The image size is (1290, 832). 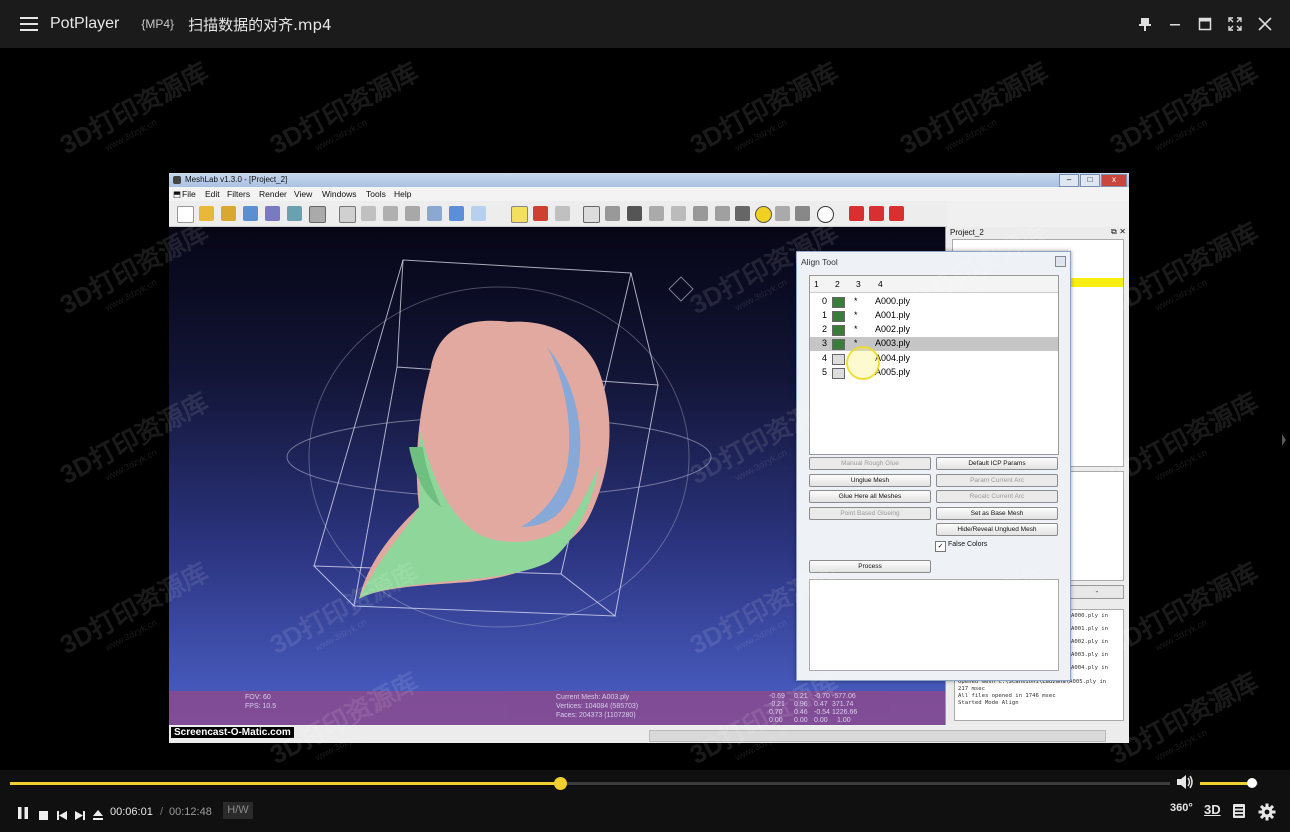 I want to click on volume-button, so click(x=1185, y=784).